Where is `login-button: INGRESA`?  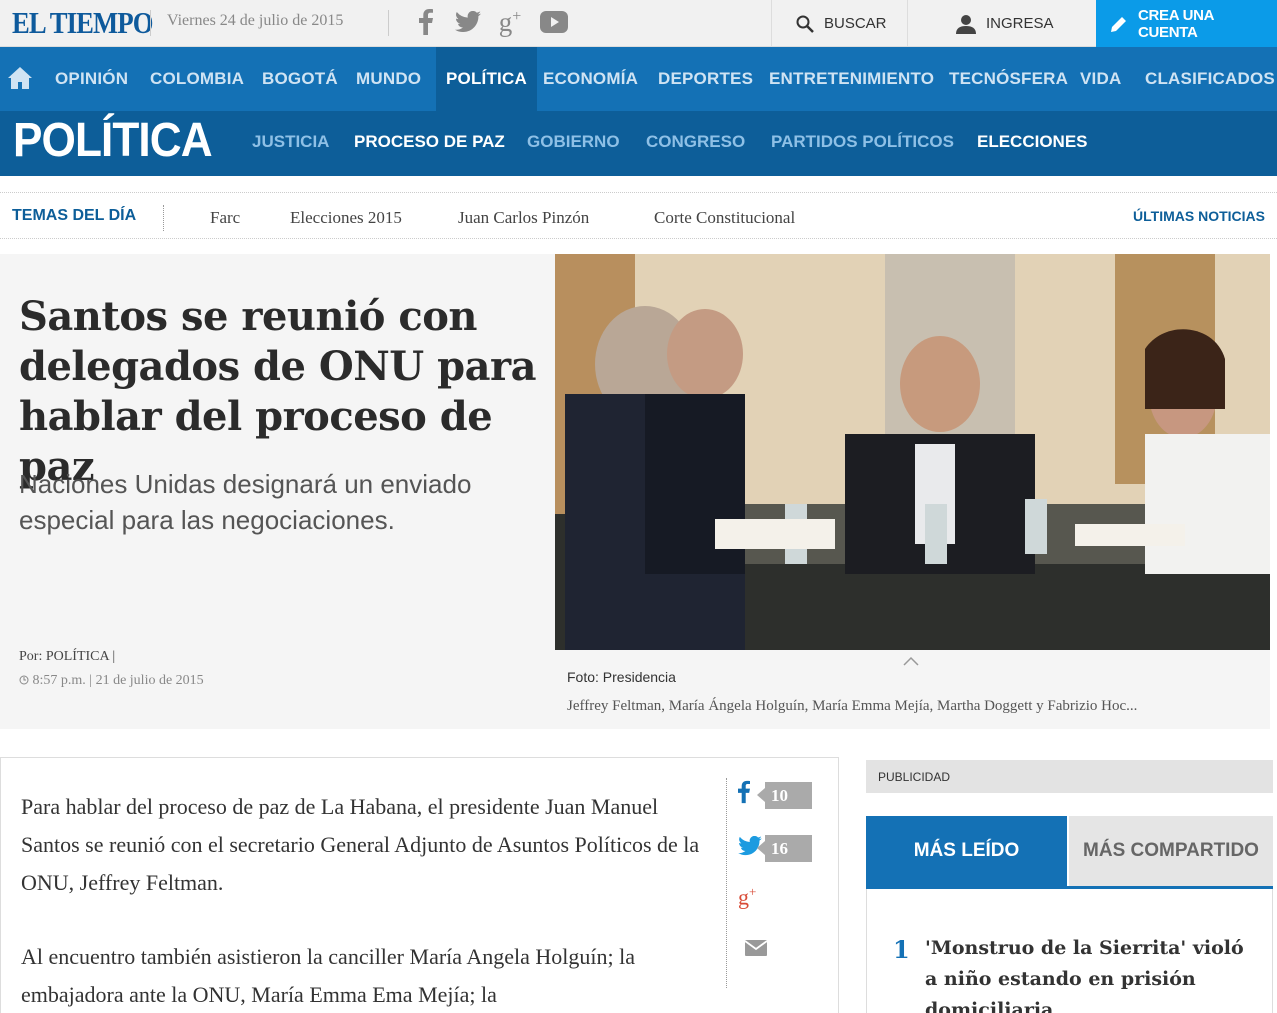
login-button: INGRESA is located at coordinates (1001, 23).